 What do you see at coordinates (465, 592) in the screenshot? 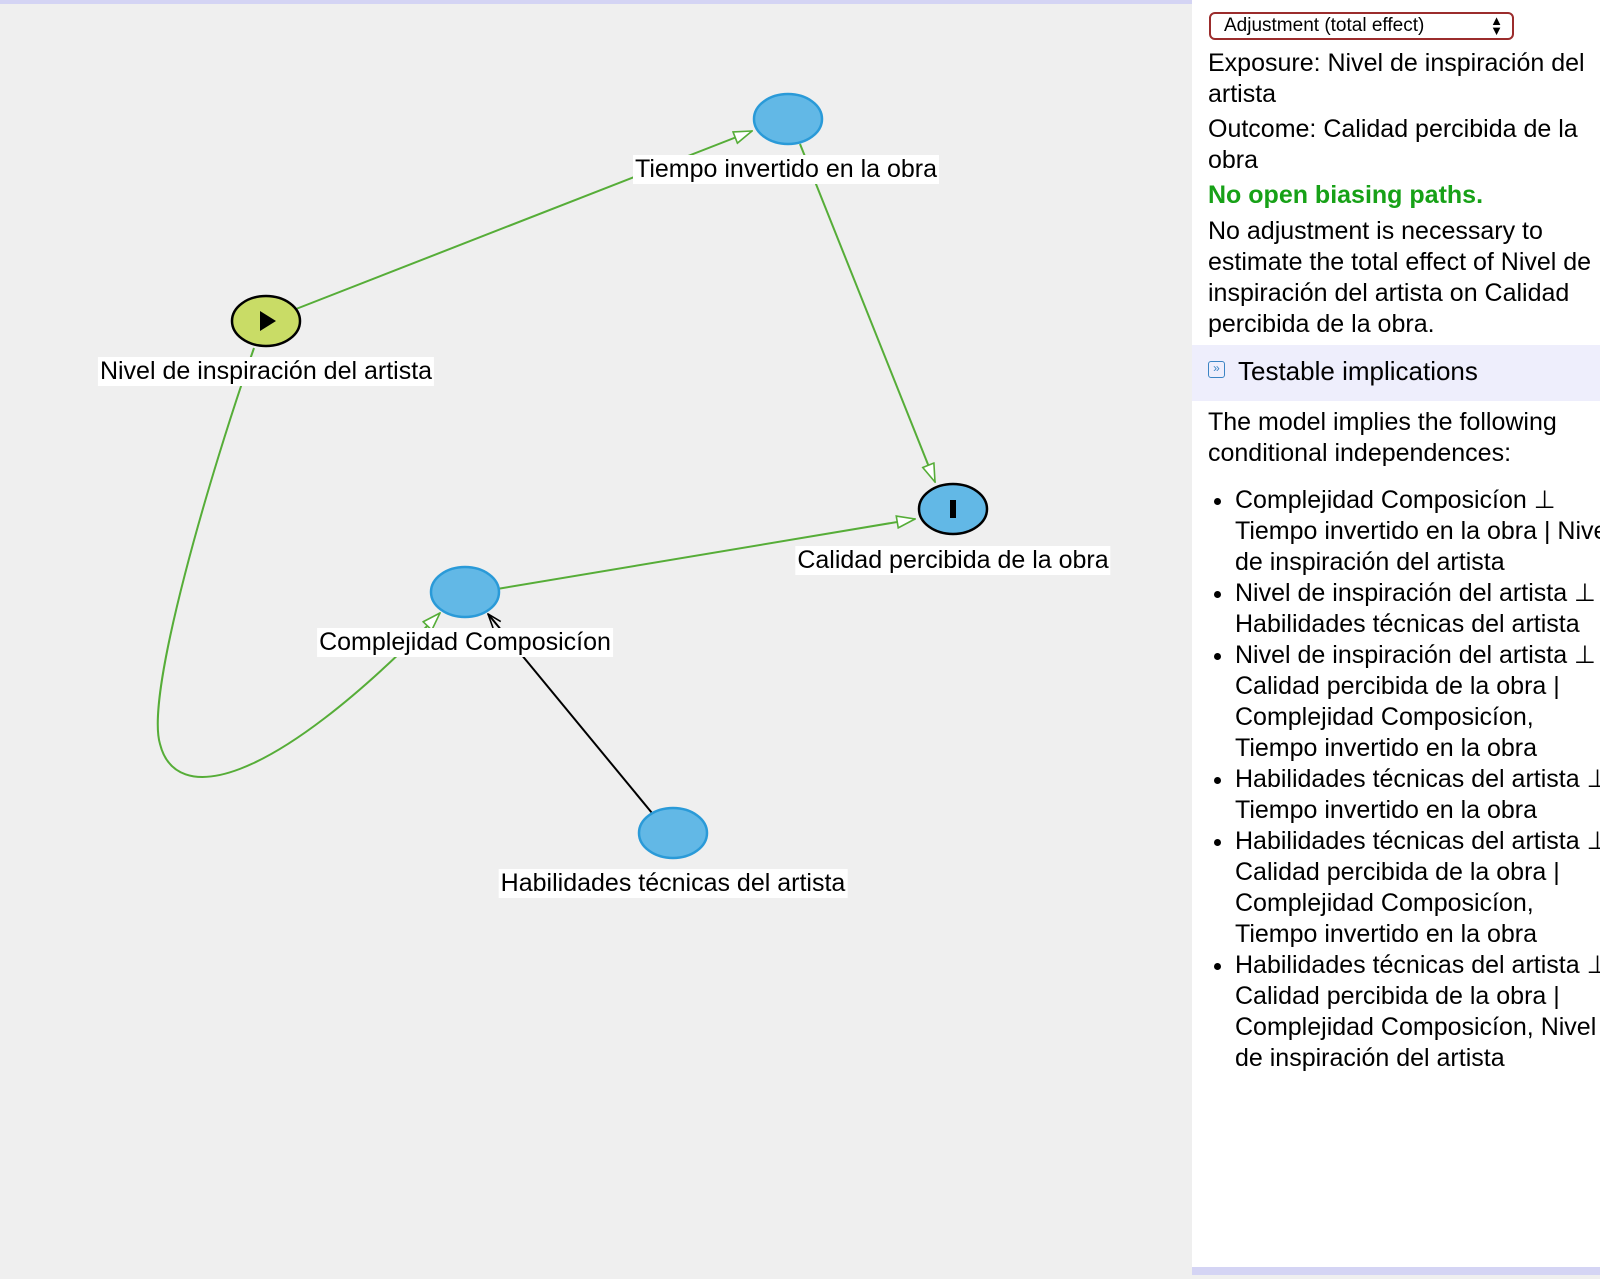
I see `node-complejidad` at bounding box center [465, 592].